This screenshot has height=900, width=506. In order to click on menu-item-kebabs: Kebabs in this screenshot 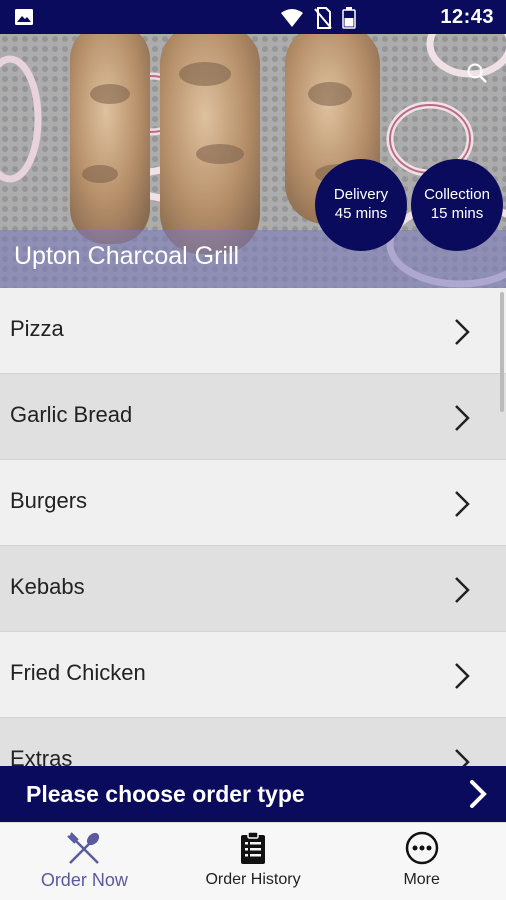, I will do `click(253, 589)`.